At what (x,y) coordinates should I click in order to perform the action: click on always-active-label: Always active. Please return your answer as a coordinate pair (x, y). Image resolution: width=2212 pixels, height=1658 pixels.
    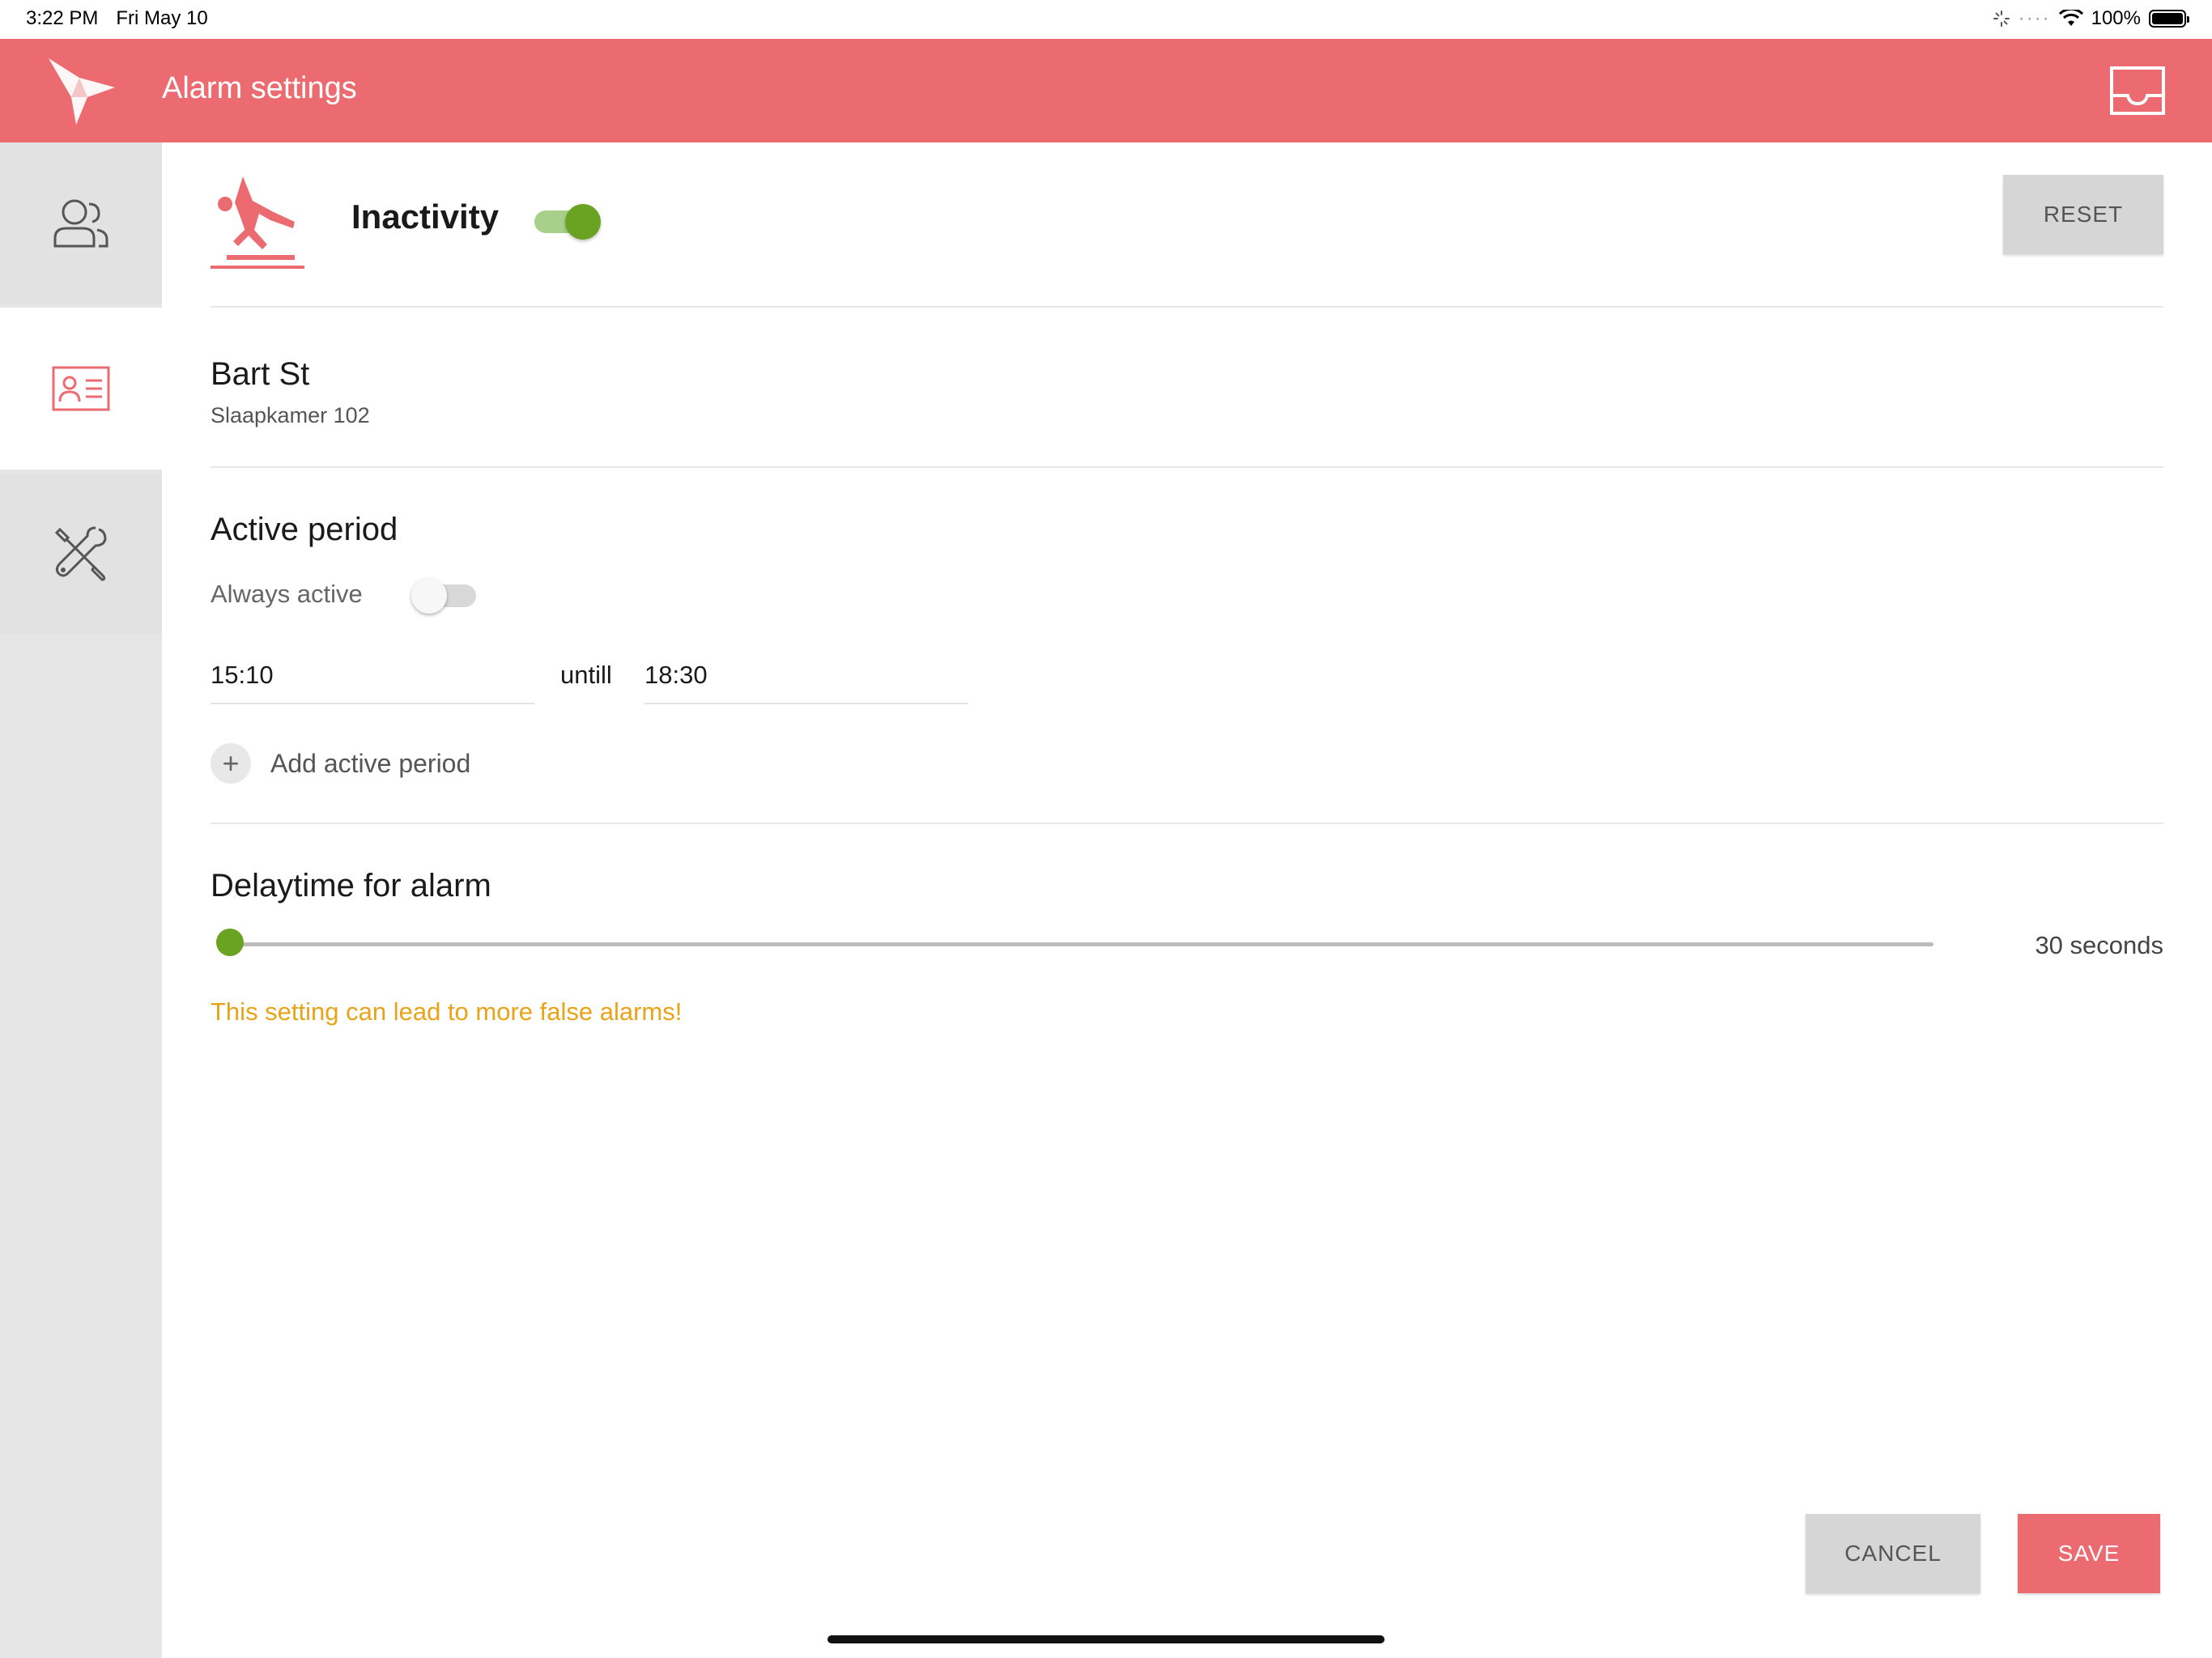
    Looking at the image, I should click on (287, 594).